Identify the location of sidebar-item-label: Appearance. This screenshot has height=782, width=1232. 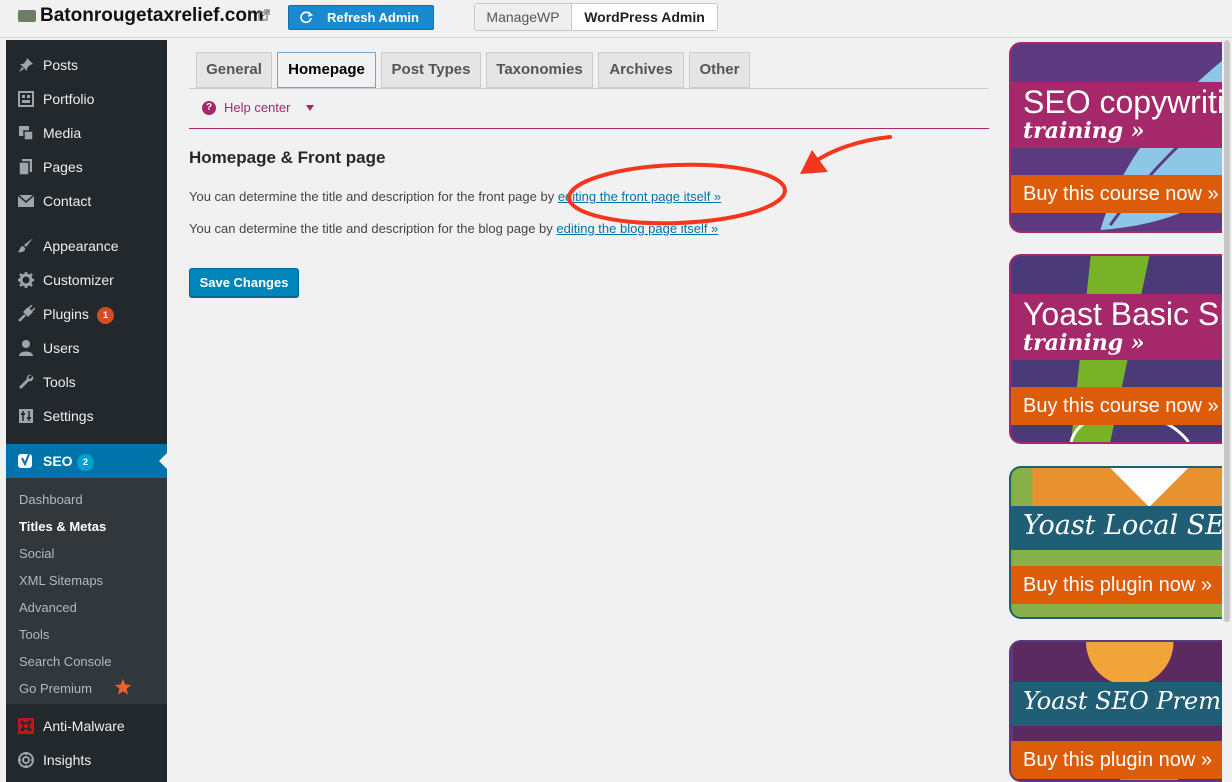
(81, 246).